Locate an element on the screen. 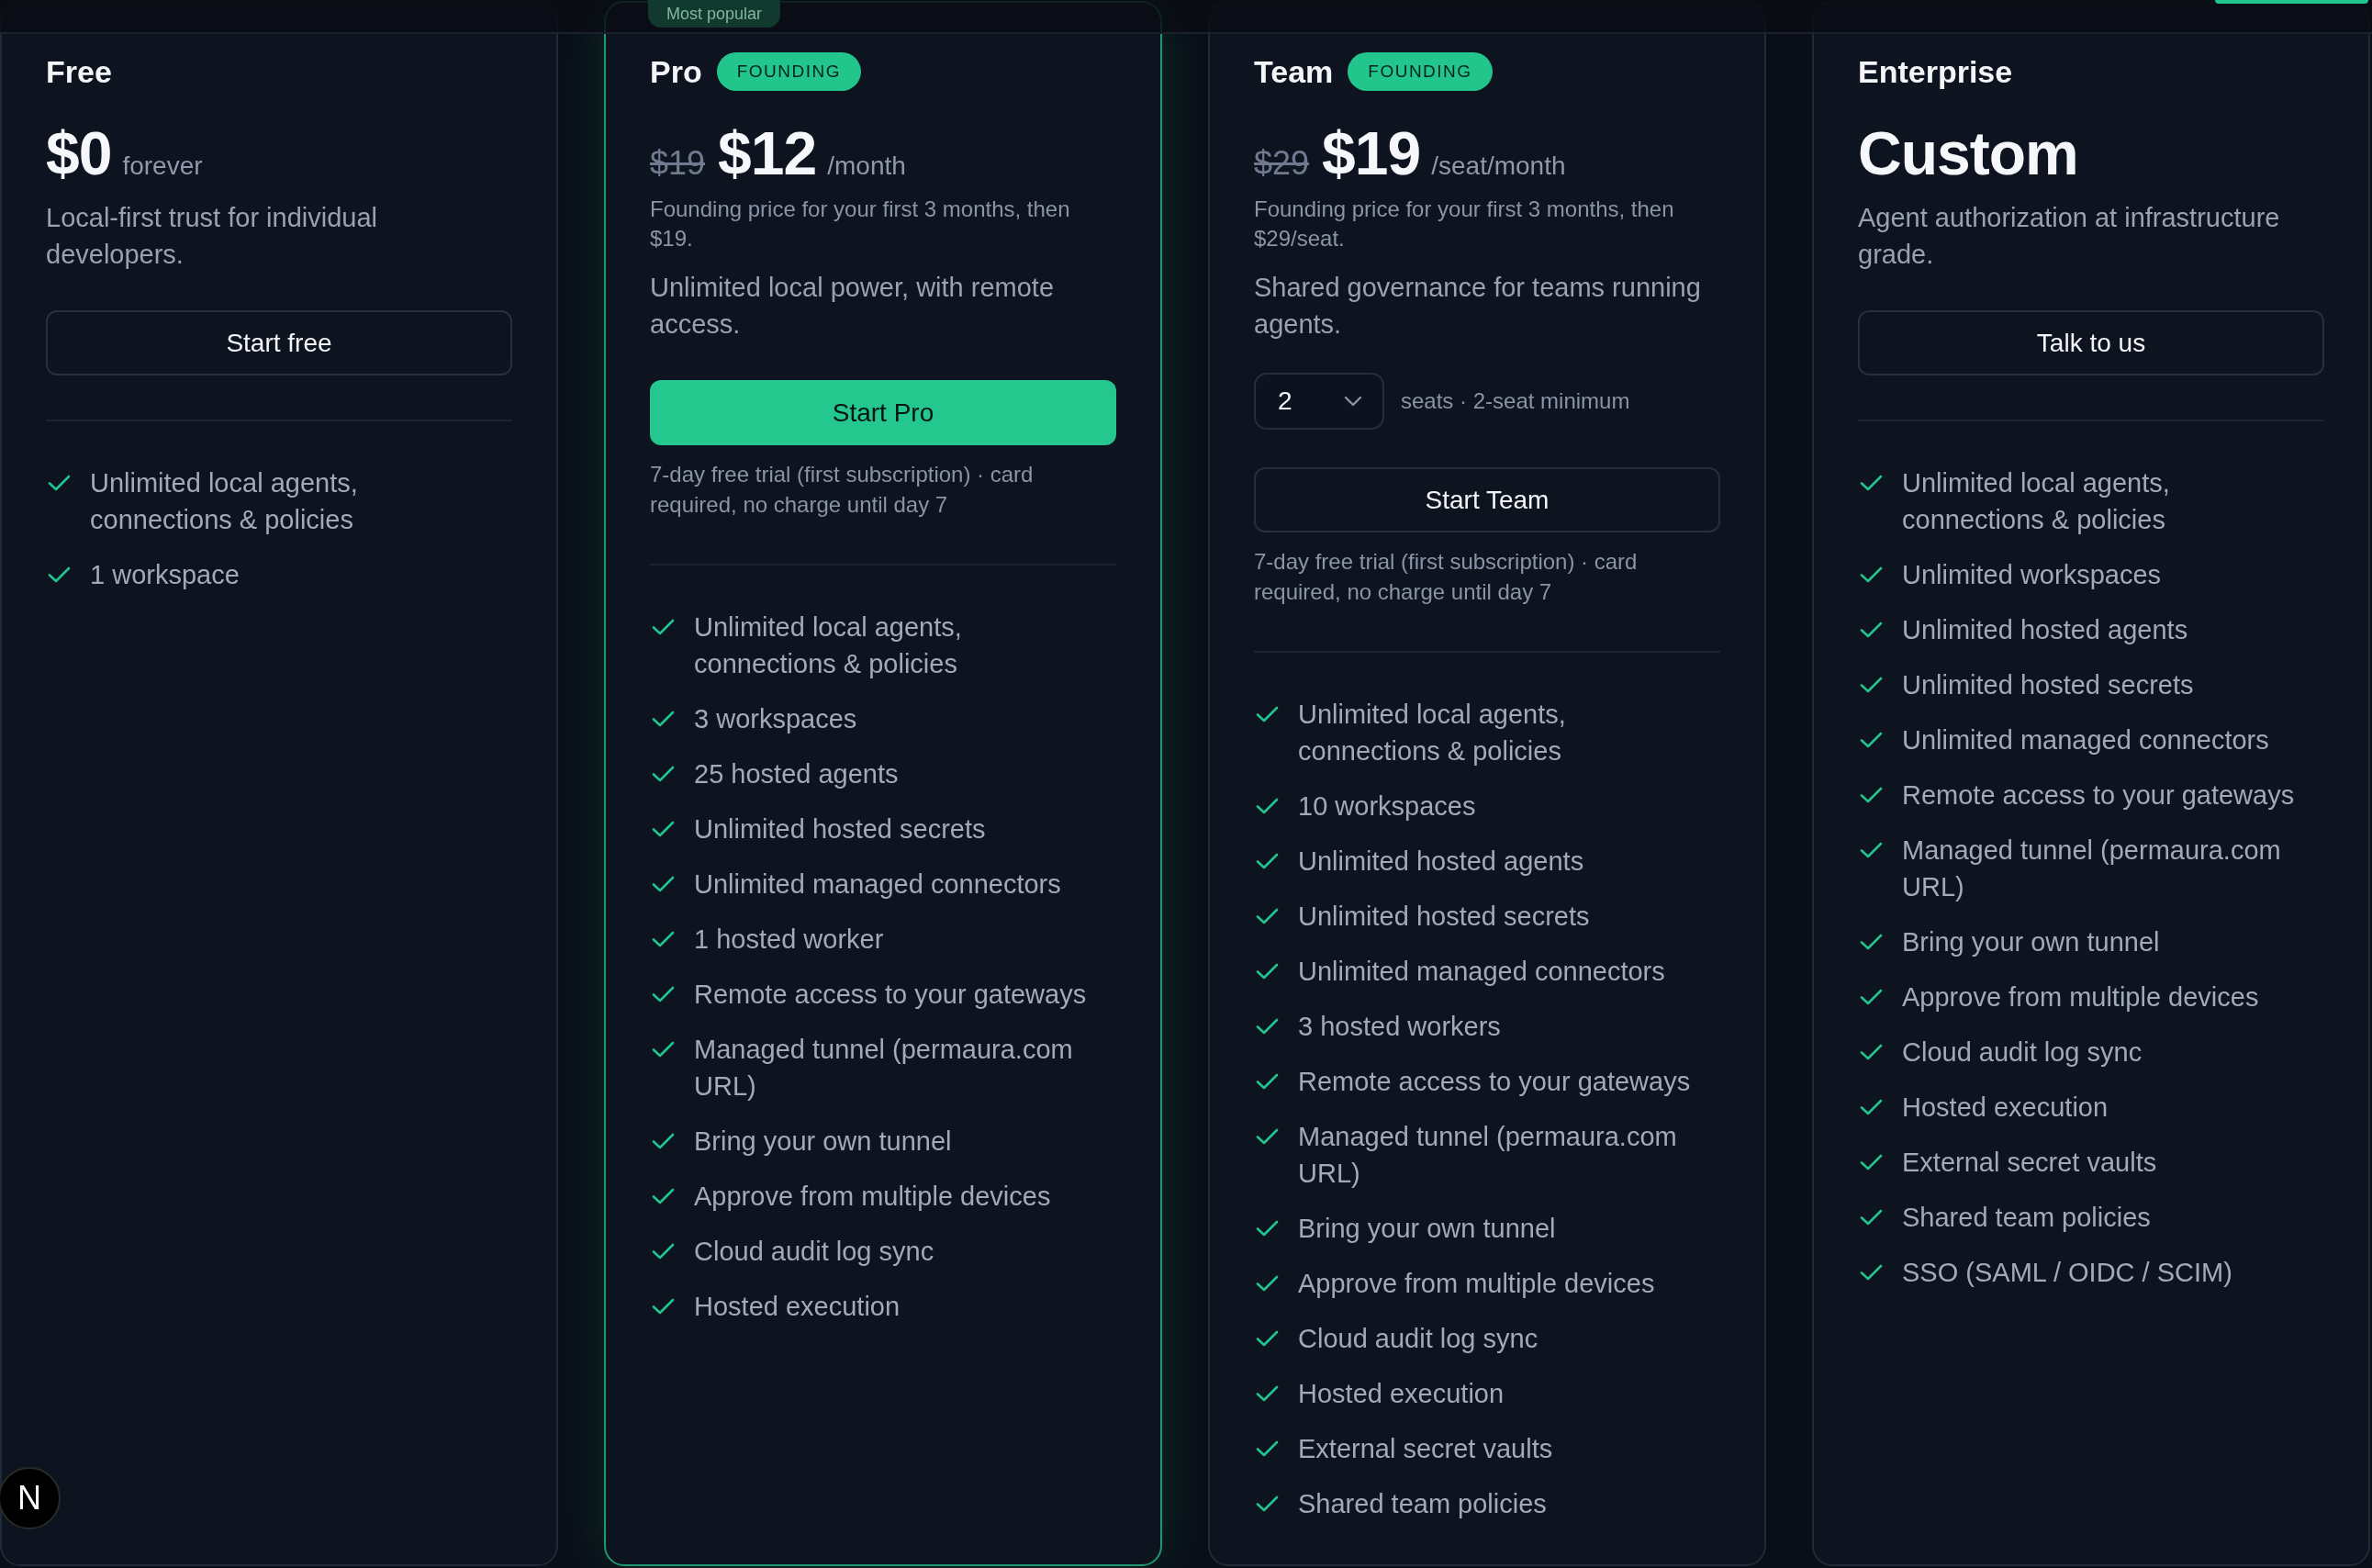 The height and width of the screenshot is (1568, 2372). old-price: $19 is located at coordinates (678, 163).